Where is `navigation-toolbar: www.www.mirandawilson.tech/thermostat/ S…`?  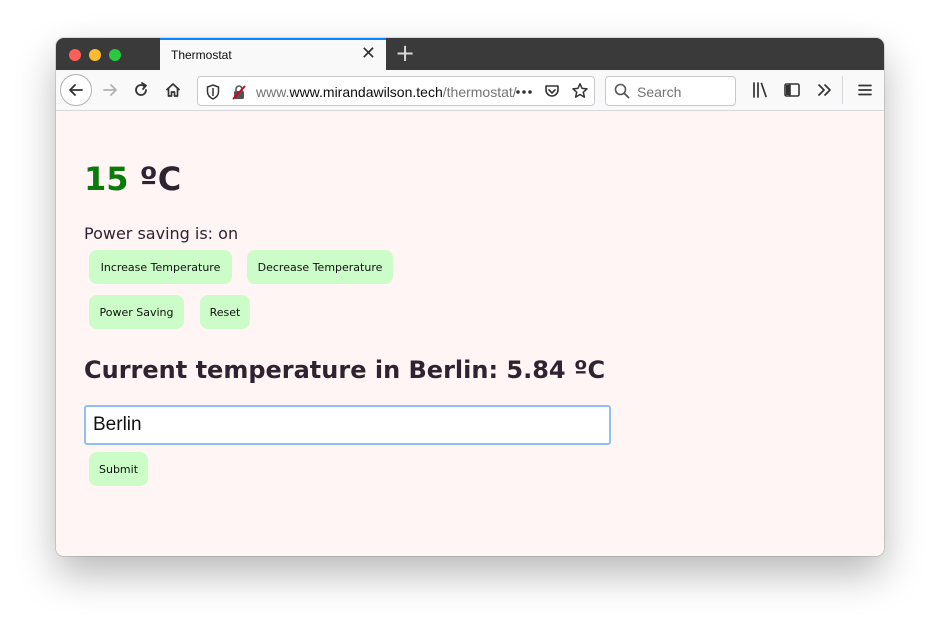
navigation-toolbar: www.www.mirandawilson.tech/thermostat/ S… is located at coordinates (470, 90).